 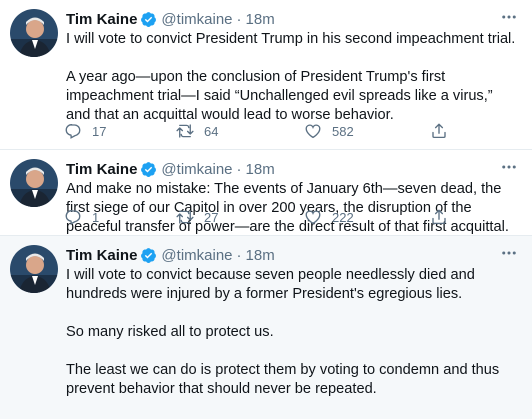 I want to click on tweet-paragraph: So many risked all to protect us., so click(x=170, y=332).